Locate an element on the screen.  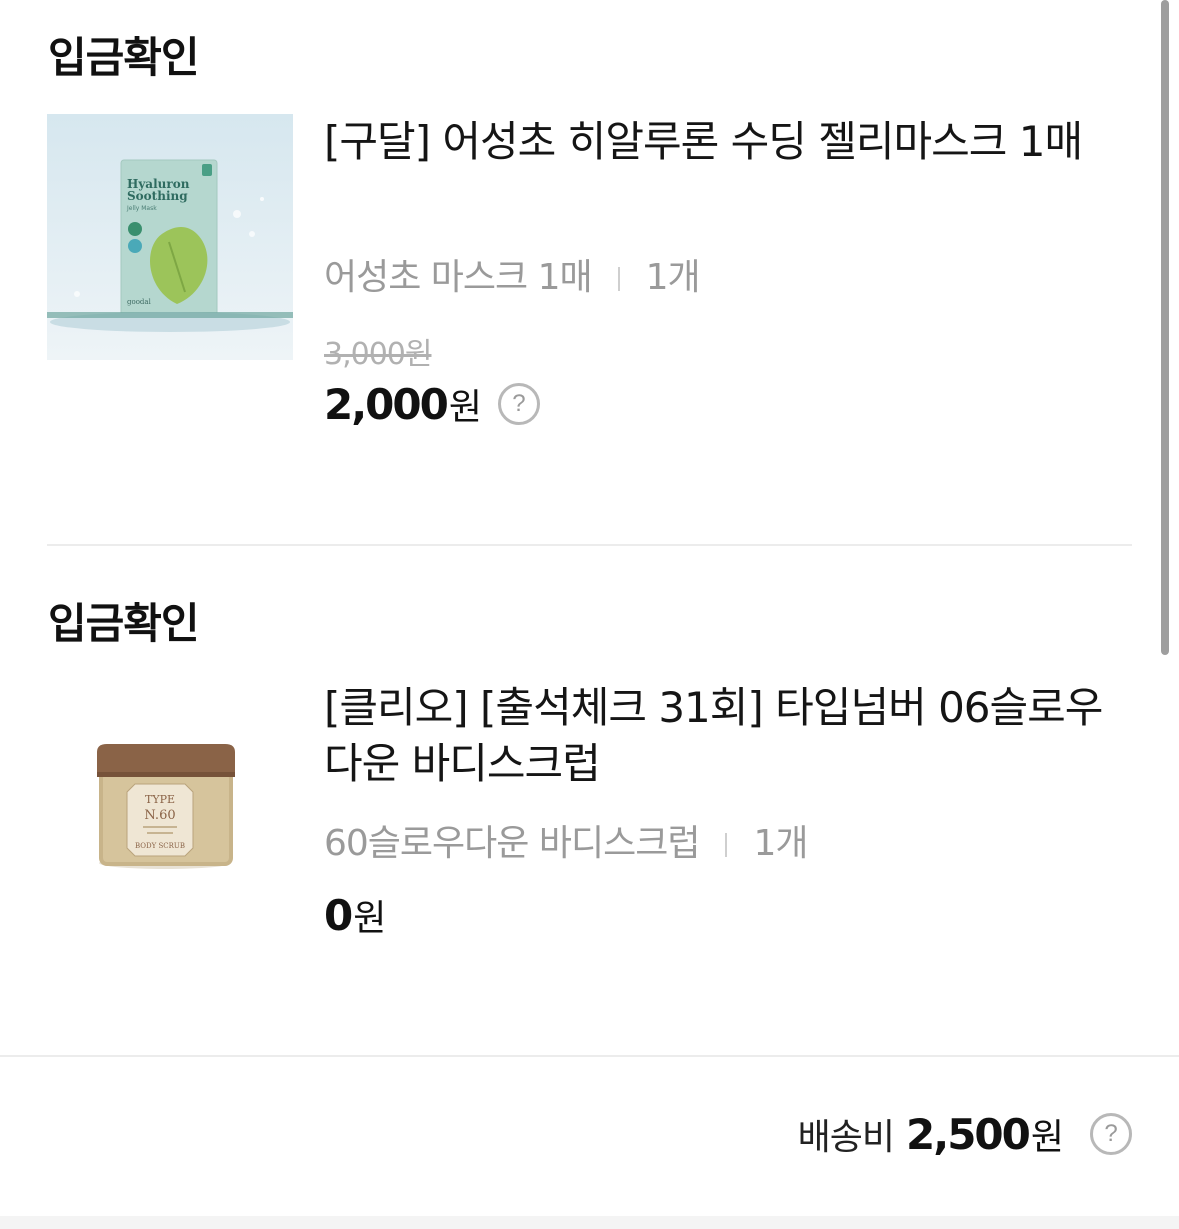
shipping-label: 배송비 is located at coordinates (846, 1137).